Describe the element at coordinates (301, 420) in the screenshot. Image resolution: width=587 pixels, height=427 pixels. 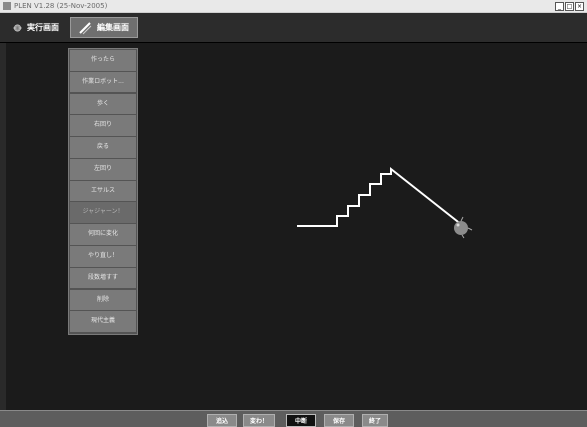
I see `bottom-button: 中断` at that location.